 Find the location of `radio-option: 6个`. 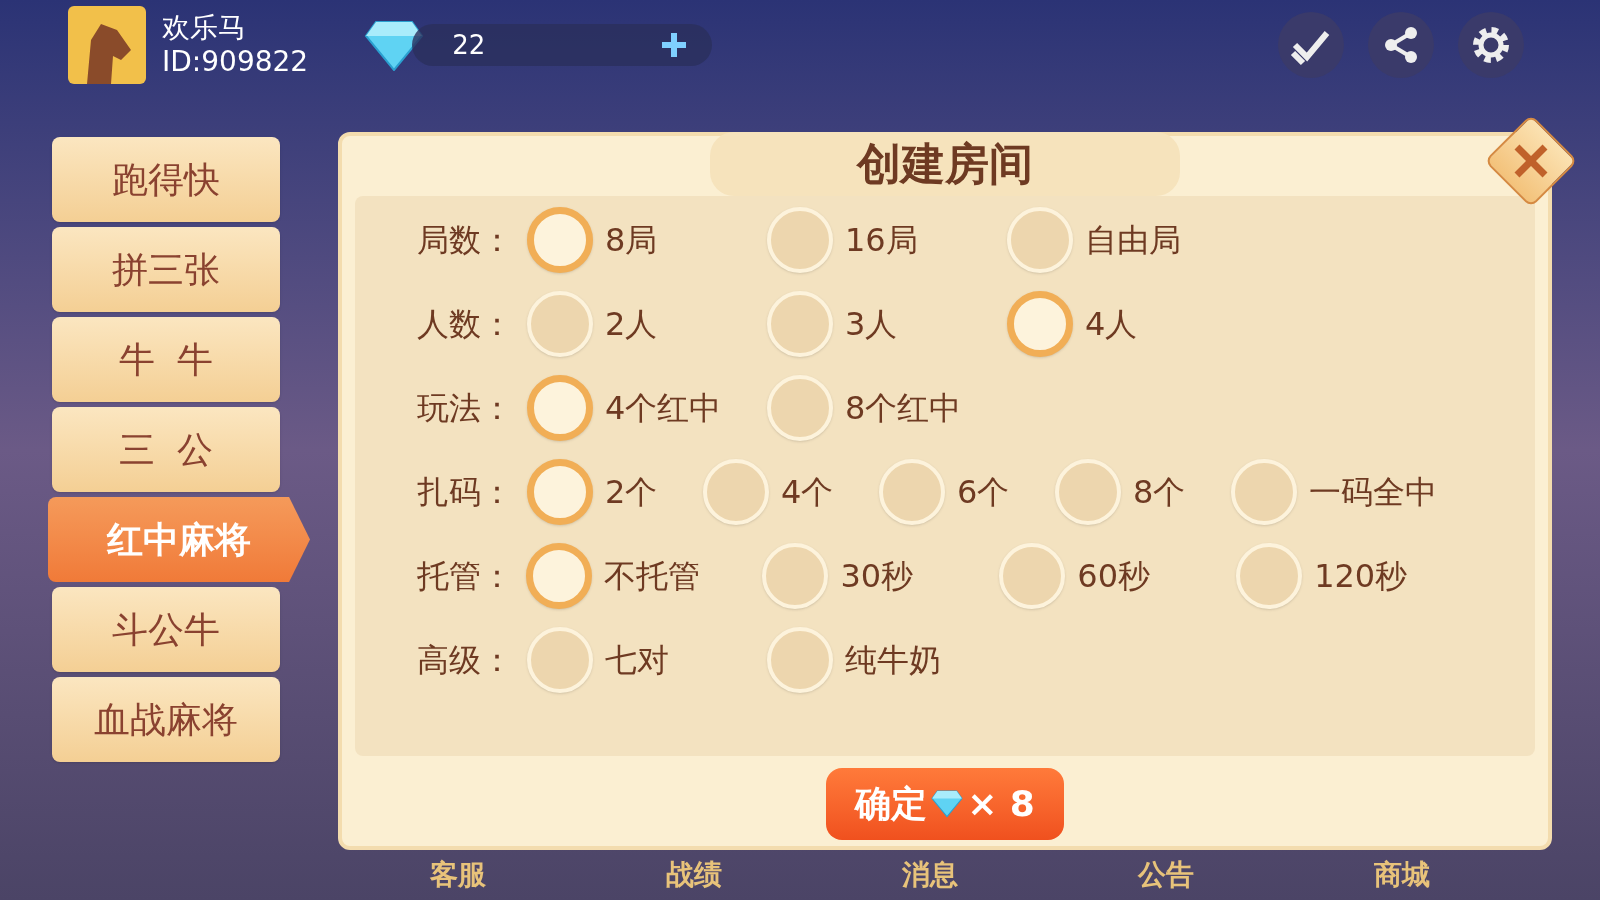

radio-option: 6个 is located at coordinates (967, 492).